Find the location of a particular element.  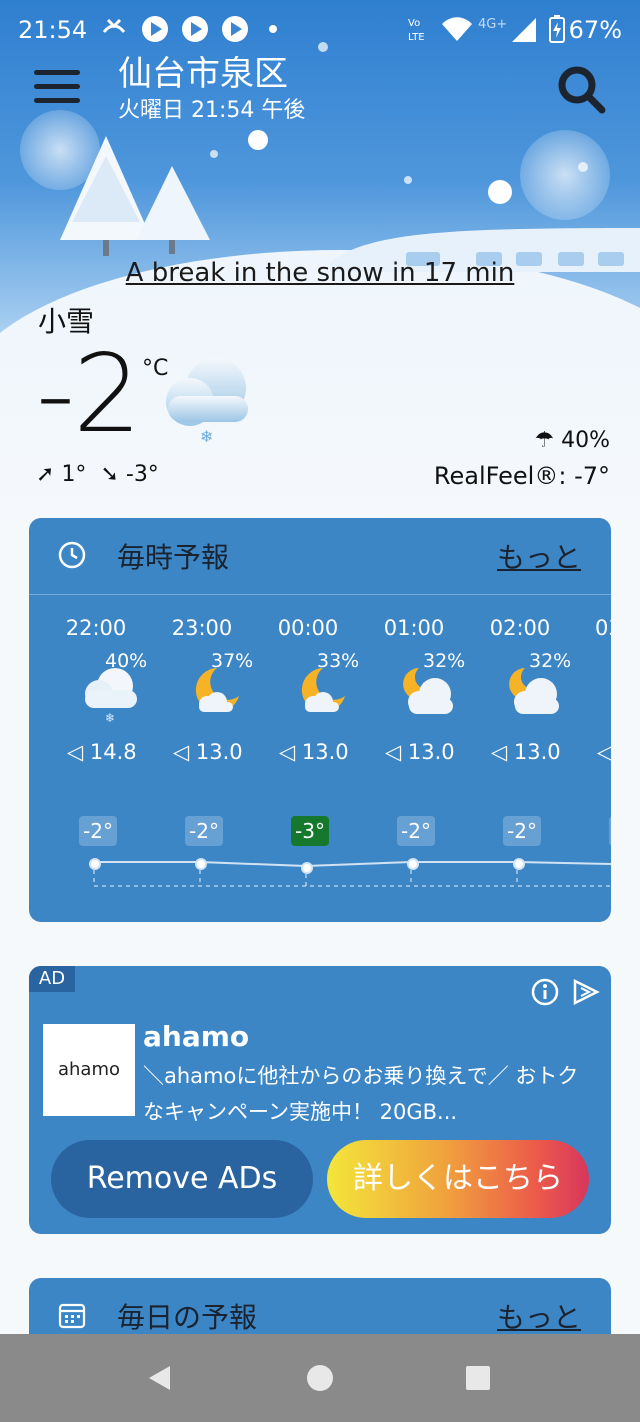

hourly-card-header: 毎時予報 もっと is located at coordinates (320, 556).